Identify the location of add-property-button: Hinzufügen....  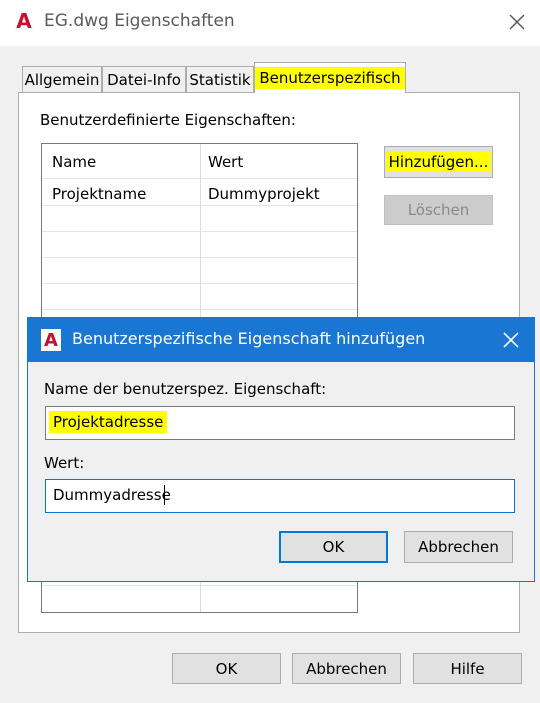
(438, 162).